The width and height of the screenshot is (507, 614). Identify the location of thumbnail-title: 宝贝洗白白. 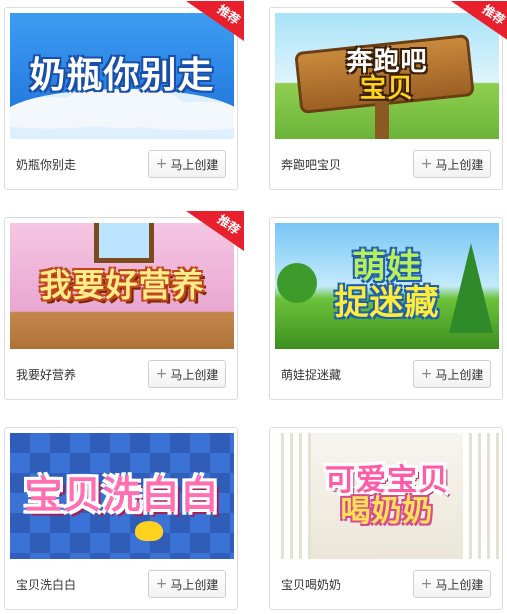
(122, 495).